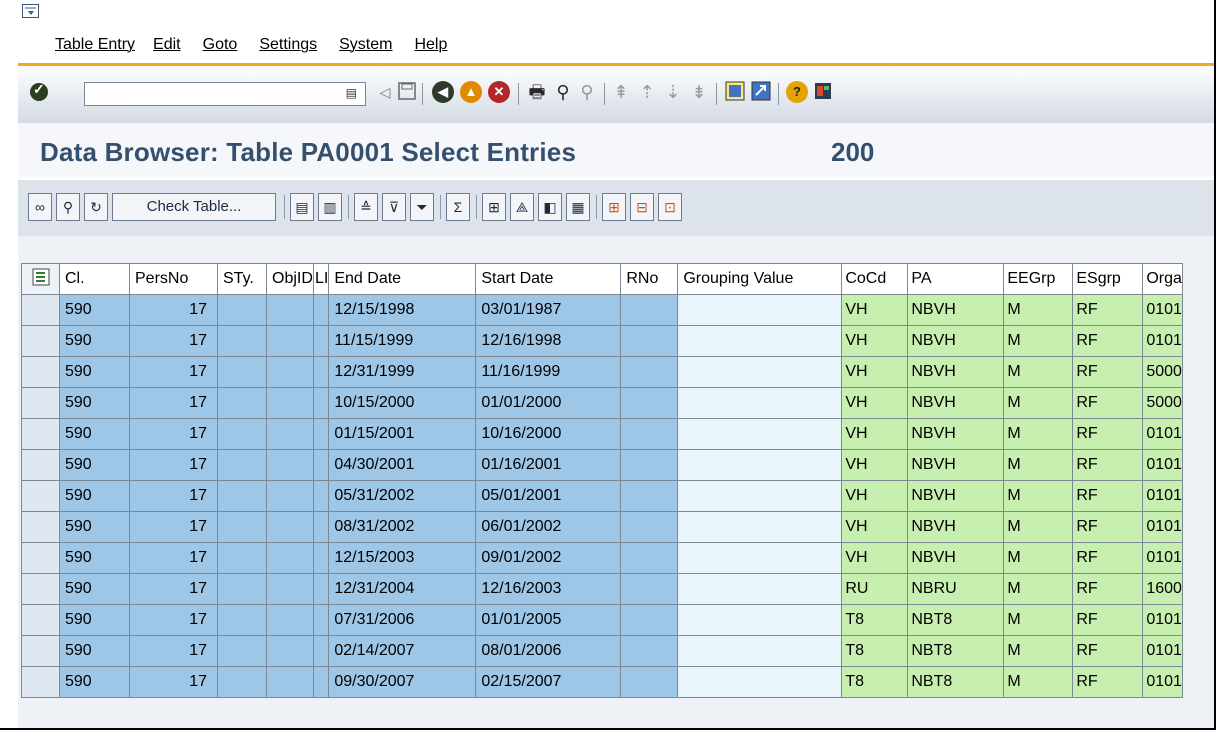 This screenshot has height=742, width=1230. Describe the element at coordinates (173, 279) in the screenshot. I see `column-header: PersNo` at that location.